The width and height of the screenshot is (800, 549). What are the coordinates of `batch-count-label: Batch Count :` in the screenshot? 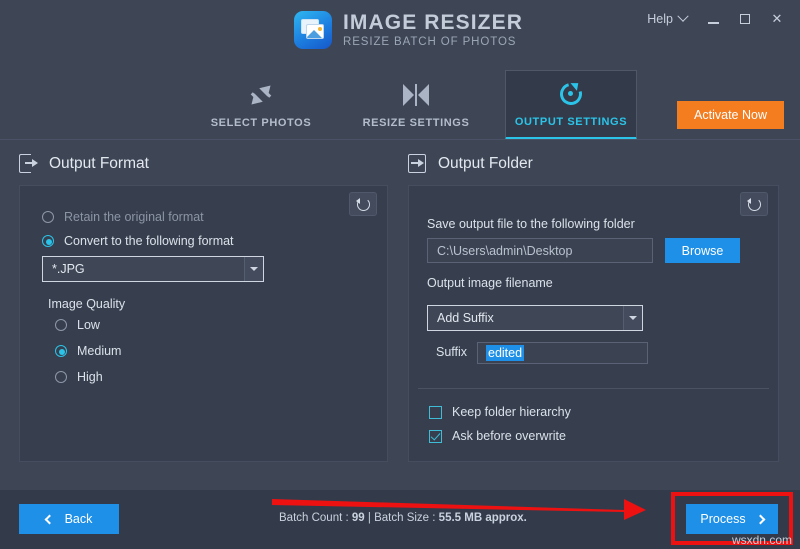 It's located at (314, 518).